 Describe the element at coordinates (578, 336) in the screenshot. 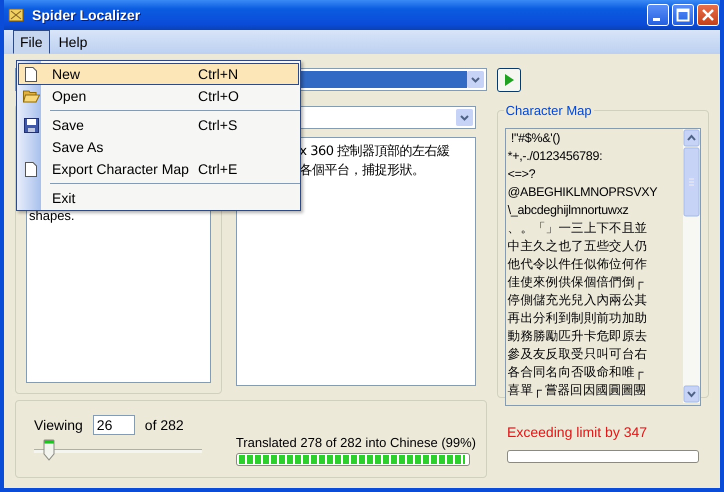

I see `character-row-text: 動務勝勵匹升卡危即原去` at that location.